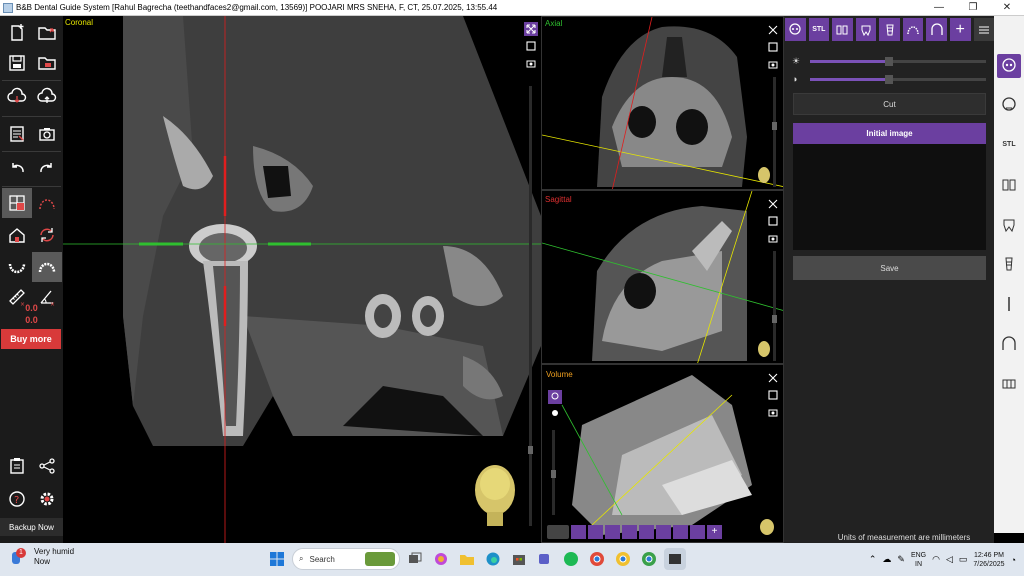 This screenshot has width=1024, height=576. Describe the element at coordinates (889, 268) in the screenshot. I see `save-button: Save` at that location.